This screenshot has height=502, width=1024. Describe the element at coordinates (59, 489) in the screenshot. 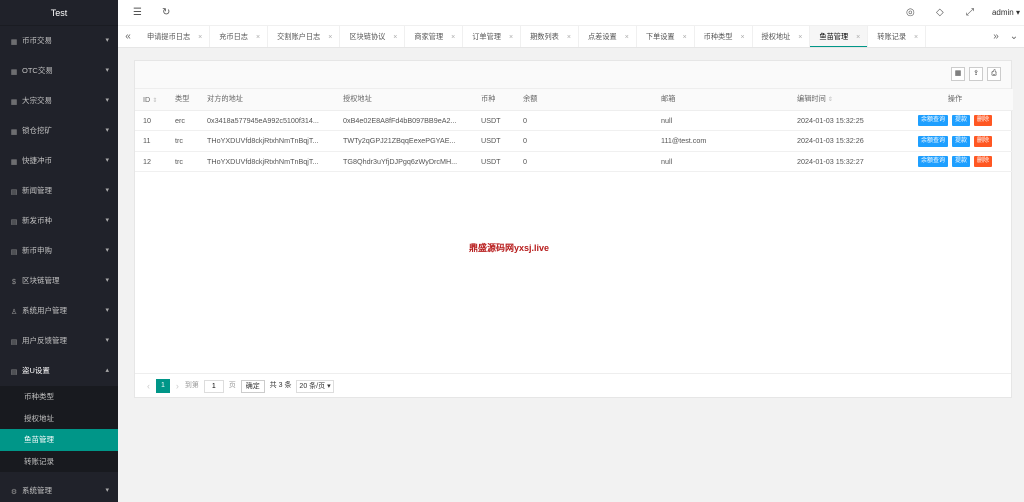

I see `sidebar-item: ⚙ 系统管理 ▾` at that location.